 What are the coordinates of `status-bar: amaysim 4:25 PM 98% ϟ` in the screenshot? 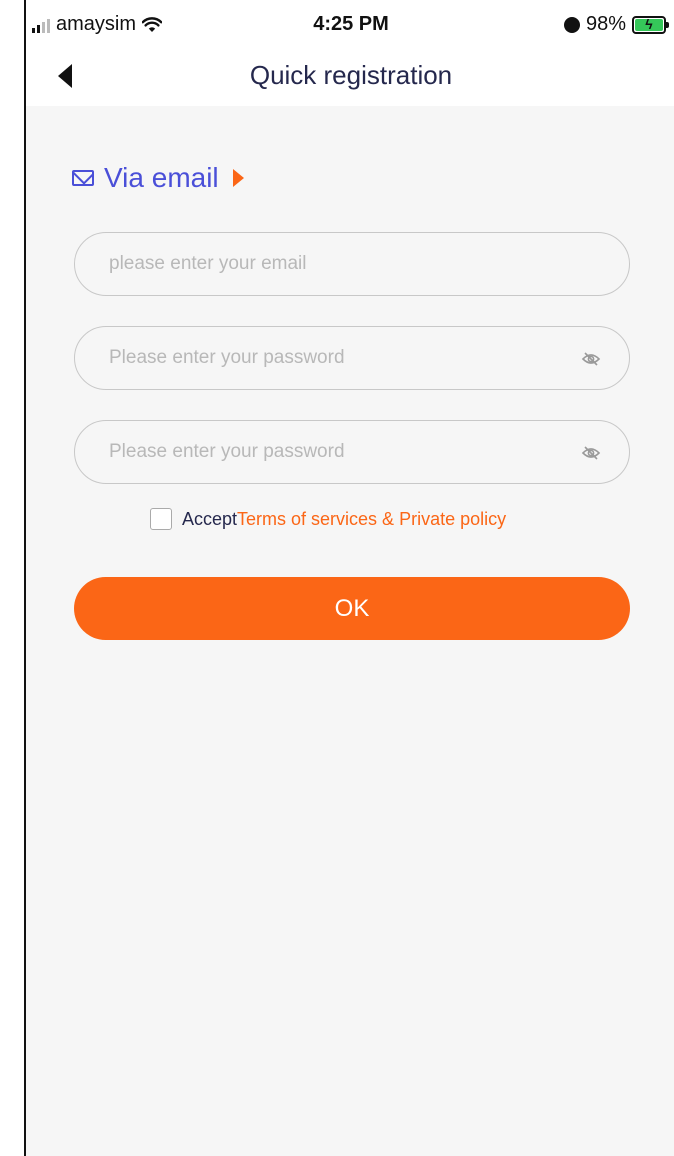 It's located at (350, 24).